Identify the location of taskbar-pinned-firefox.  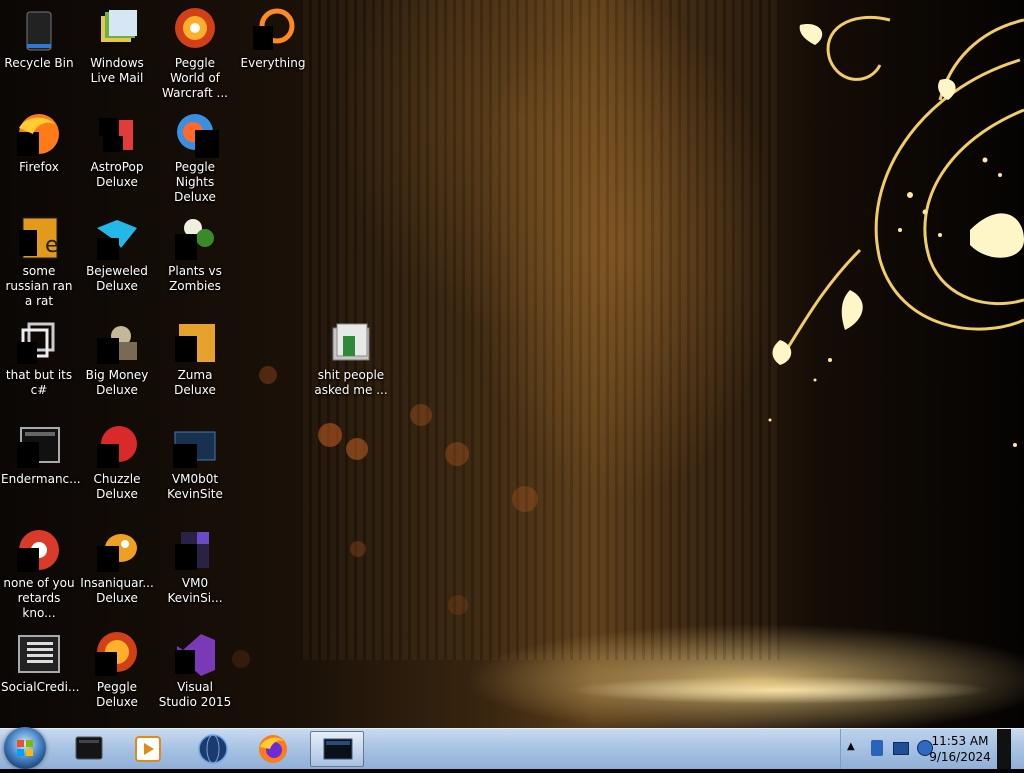
(273, 749).